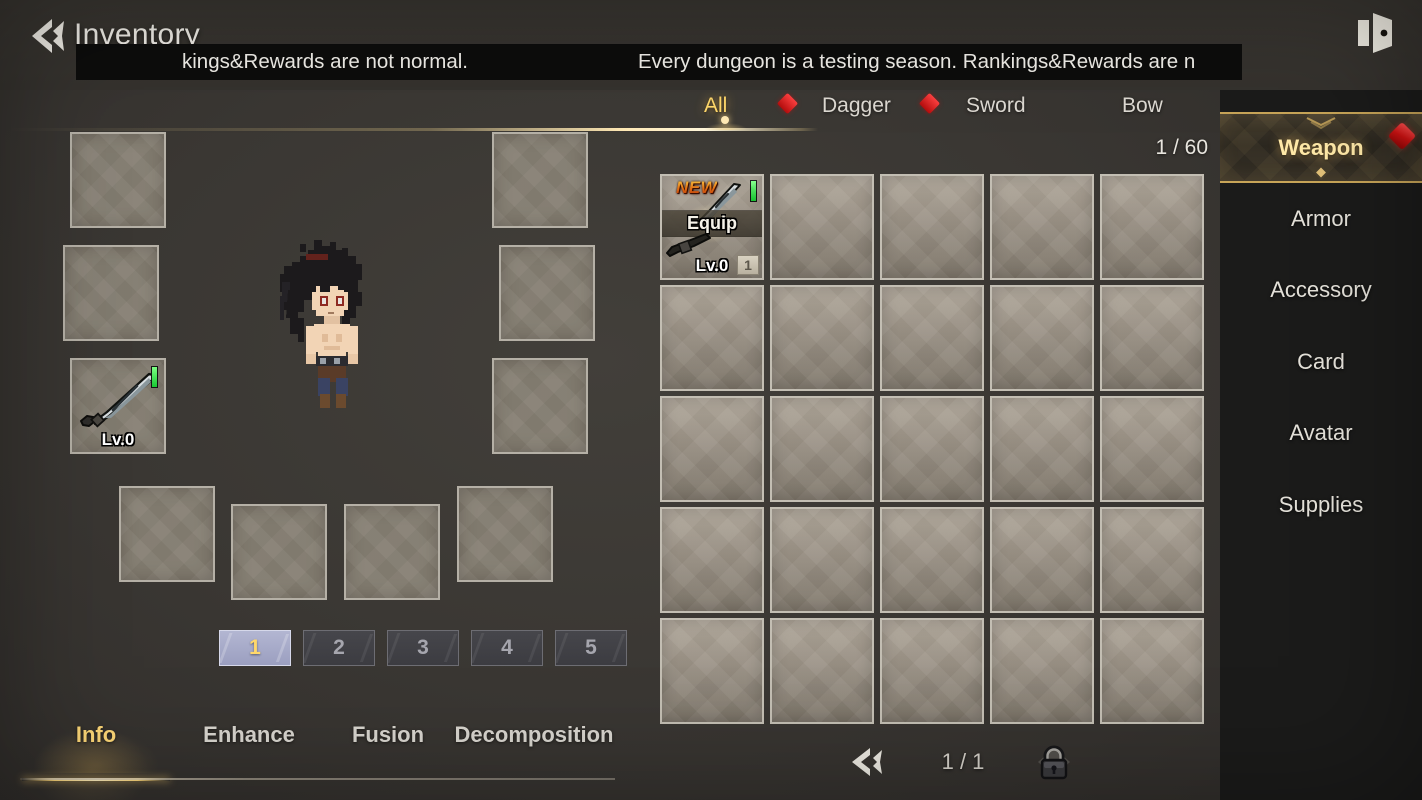 The height and width of the screenshot is (800, 1422). I want to click on door-panel-button, so click(1377, 32).